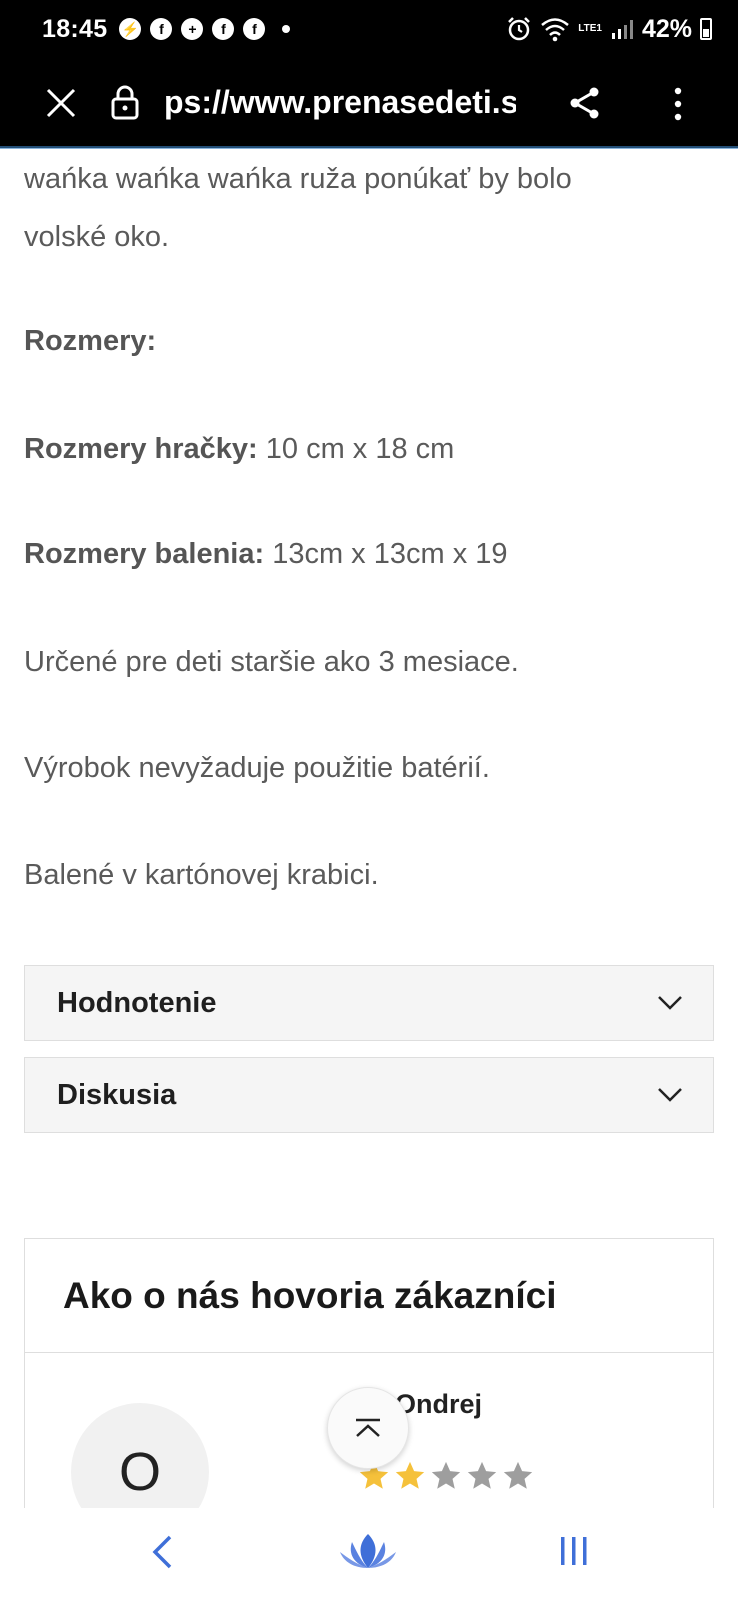 This screenshot has height=1600, width=738. What do you see at coordinates (678, 104) in the screenshot?
I see `more-vert-icon` at bounding box center [678, 104].